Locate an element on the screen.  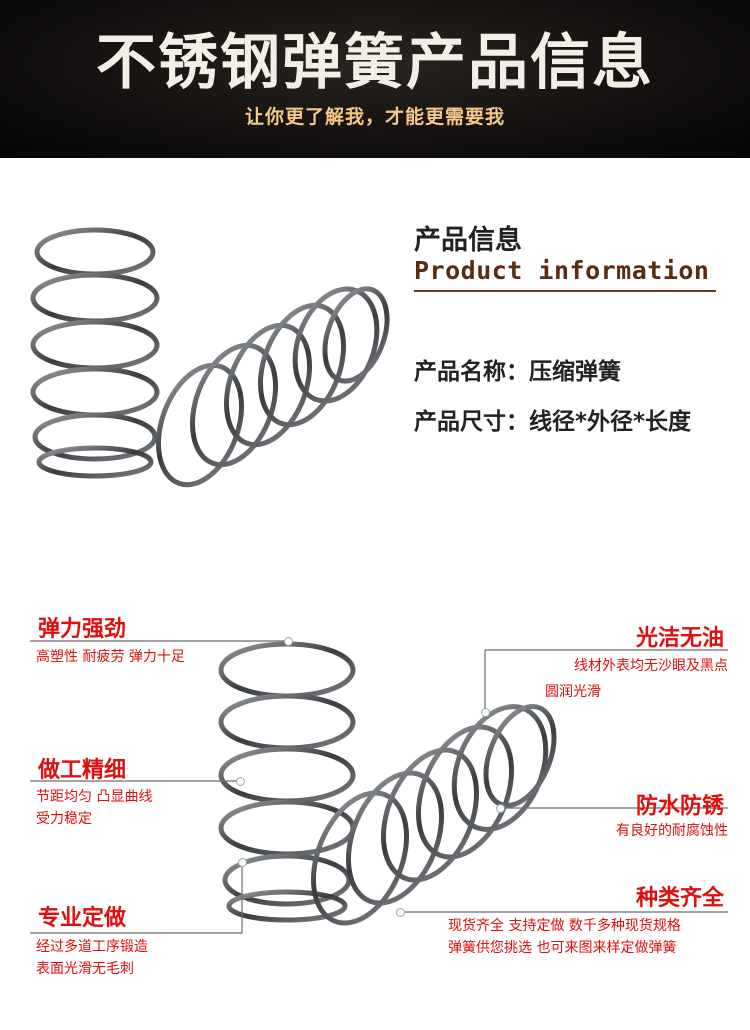
feature-variety-desc-1: 现货齐全 支持定做 数千多种现货规格 is located at coordinates (564, 926).